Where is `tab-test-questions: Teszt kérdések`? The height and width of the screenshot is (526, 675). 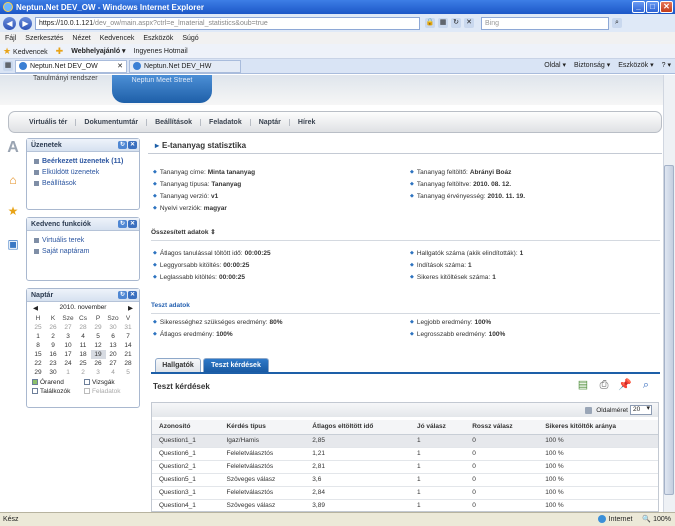 tab-test-questions: Teszt kérdések is located at coordinates (236, 365).